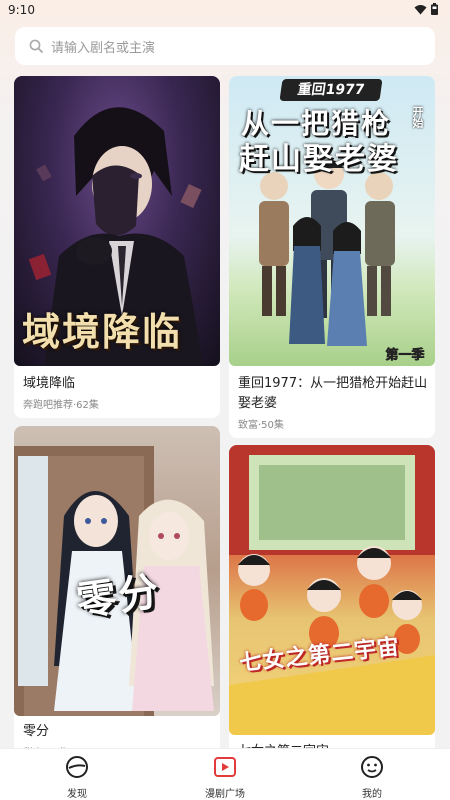  What do you see at coordinates (225, 794) in the screenshot?
I see `tab-drama-square-label: 漫剧广场` at bounding box center [225, 794].